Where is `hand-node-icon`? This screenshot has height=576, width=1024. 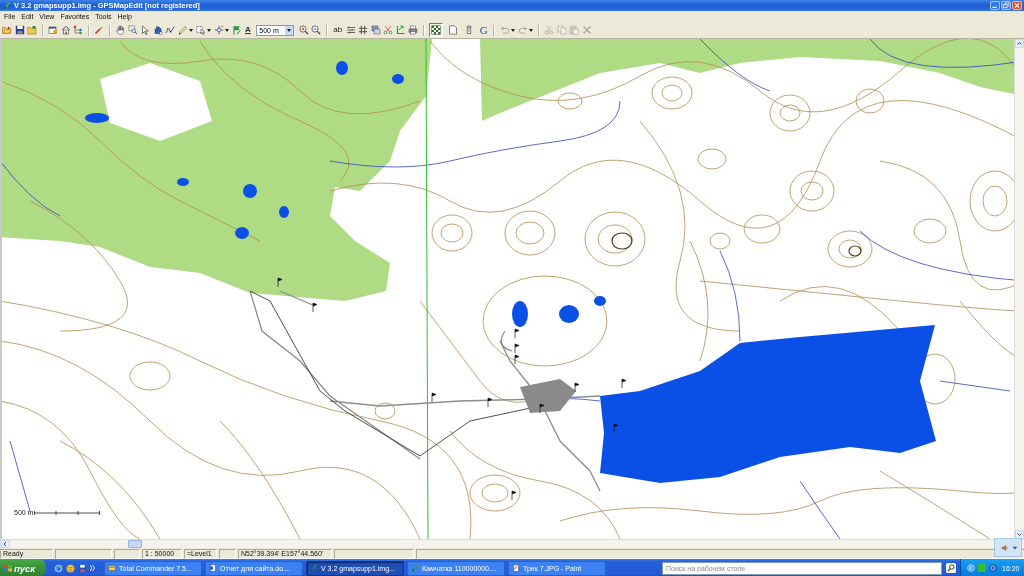 hand-node-icon is located at coordinates (157, 30).